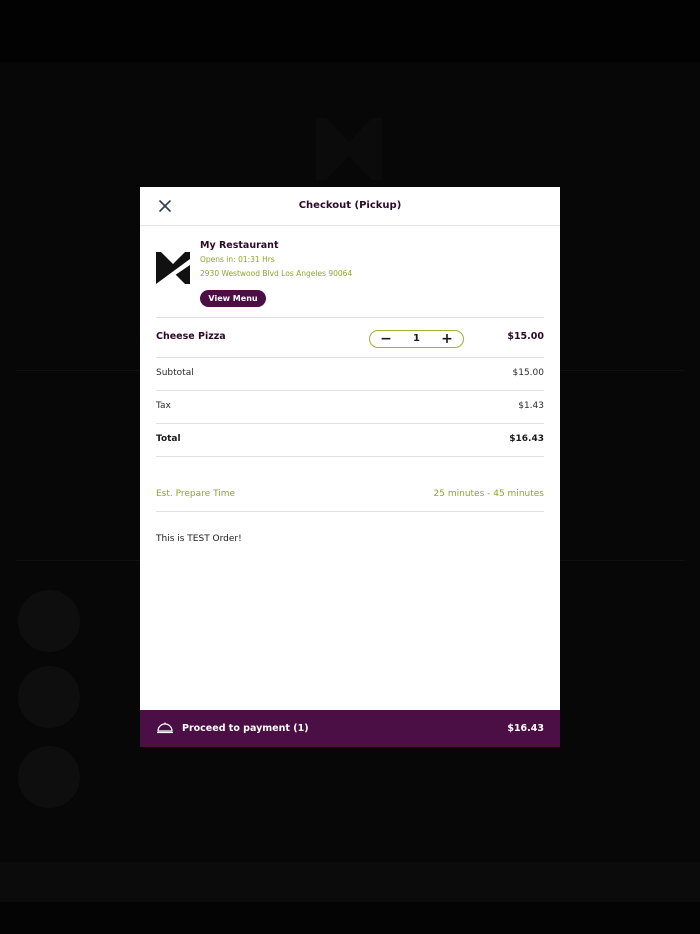 The image size is (700, 934). What do you see at coordinates (233, 298) in the screenshot?
I see `view-menu-button: View Menu` at bounding box center [233, 298].